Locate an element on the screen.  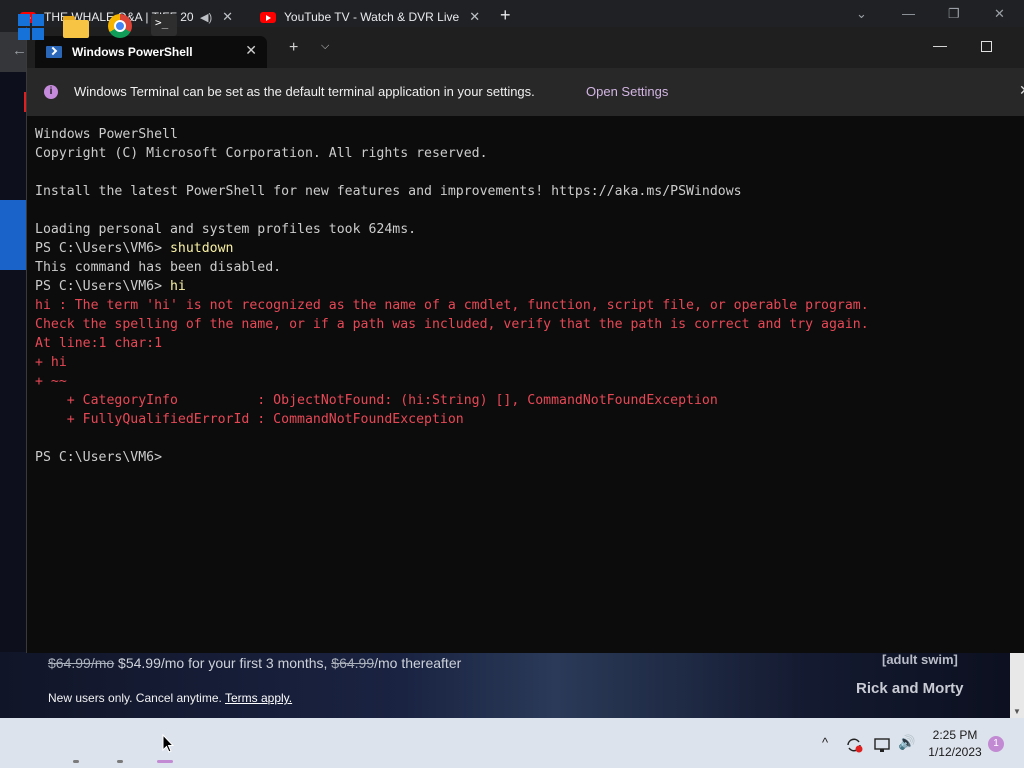
scroll-down-icon: ▼ is located at coordinates (1017, 711).